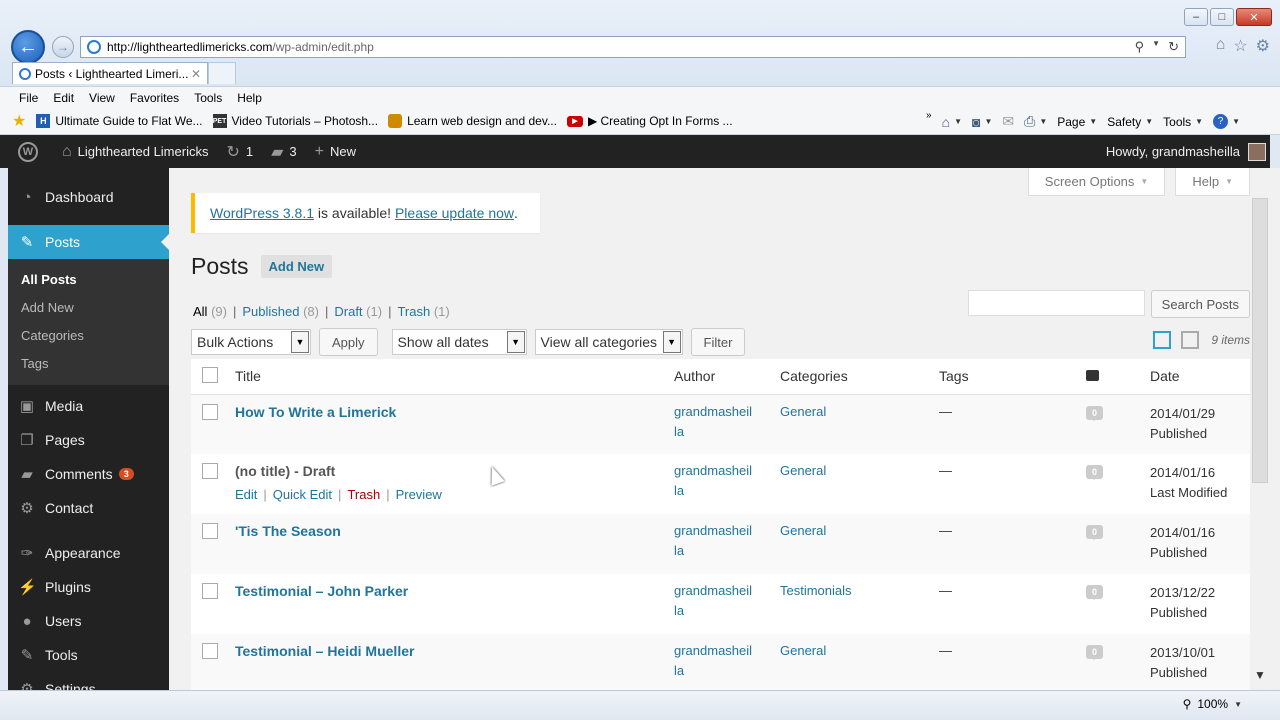 This screenshot has height=720, width=1280. I want to click on page-command: Page ▼, so click(1077, 122).